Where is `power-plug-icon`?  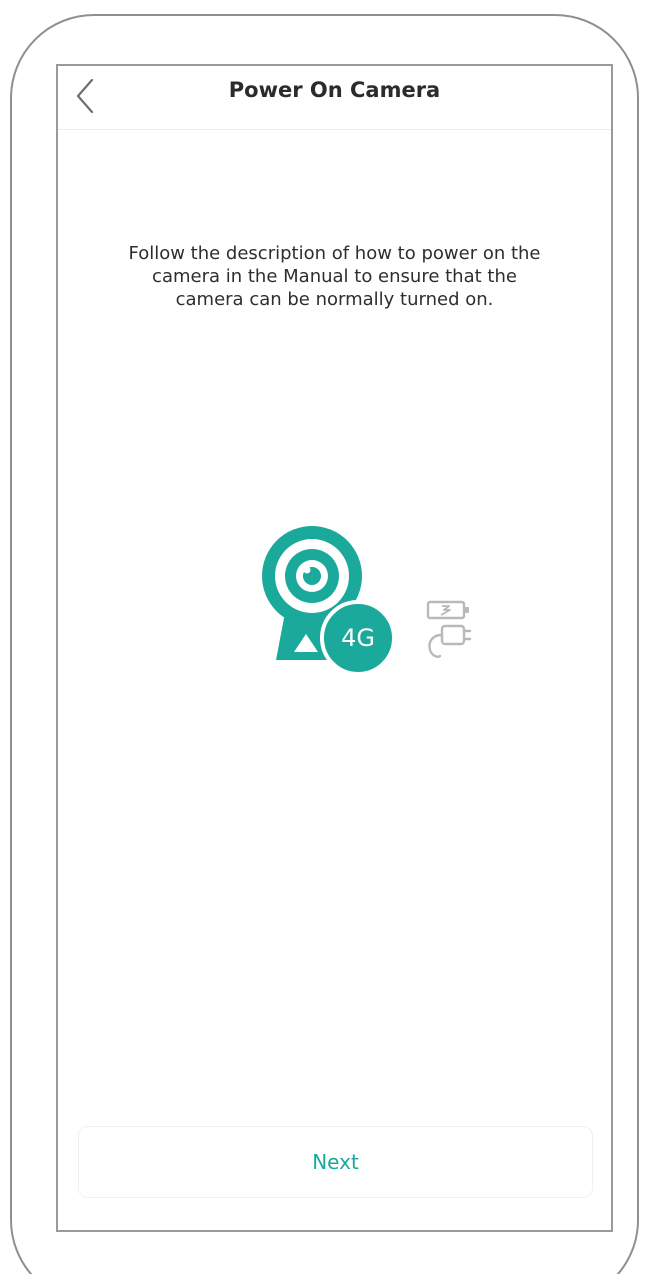 power-plug-icon is located at coordinates (450, 641).